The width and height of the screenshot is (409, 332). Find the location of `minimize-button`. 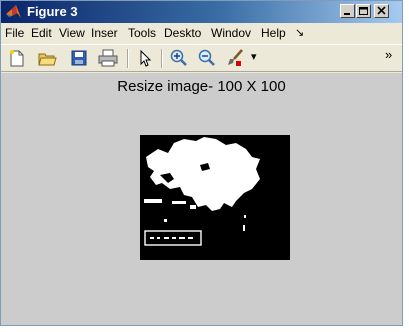

minimize-button is located at coordinates (347, 11).